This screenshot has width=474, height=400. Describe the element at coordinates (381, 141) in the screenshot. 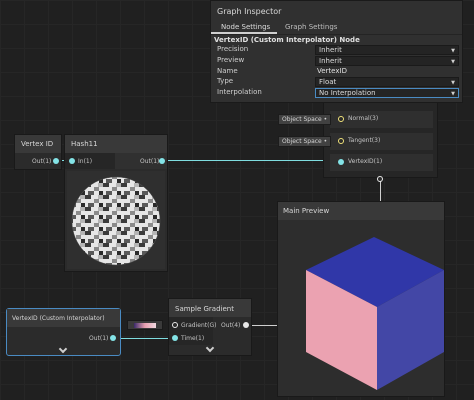

I see `master-slot-tangent: Tangent(3)` at that location.